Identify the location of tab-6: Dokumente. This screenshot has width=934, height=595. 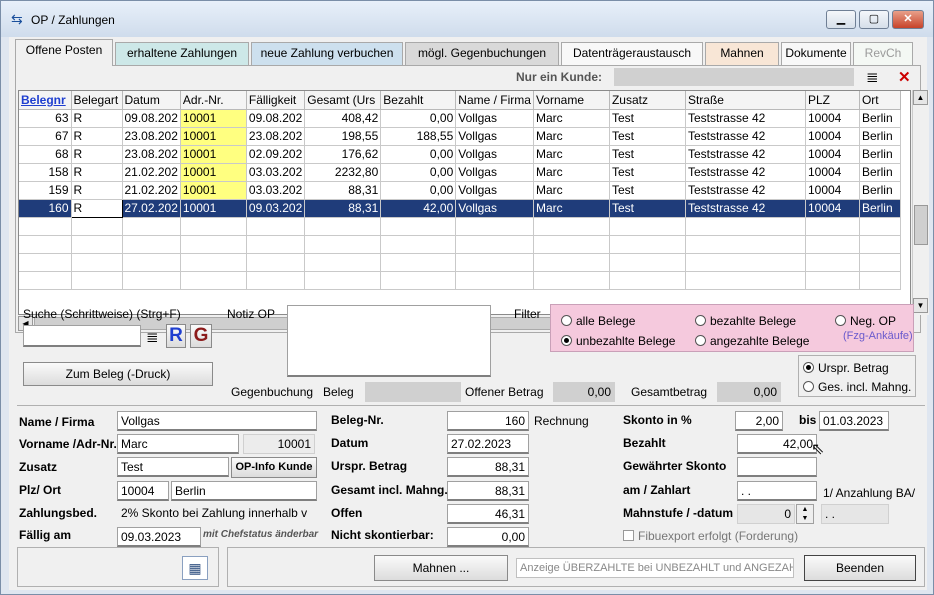
(816, 53).